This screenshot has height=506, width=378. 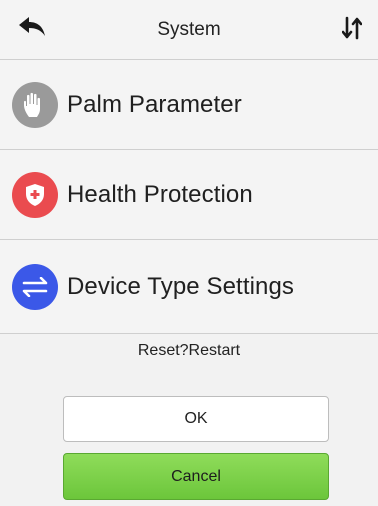 I want to click on back-button, so click(x=32, y=30).